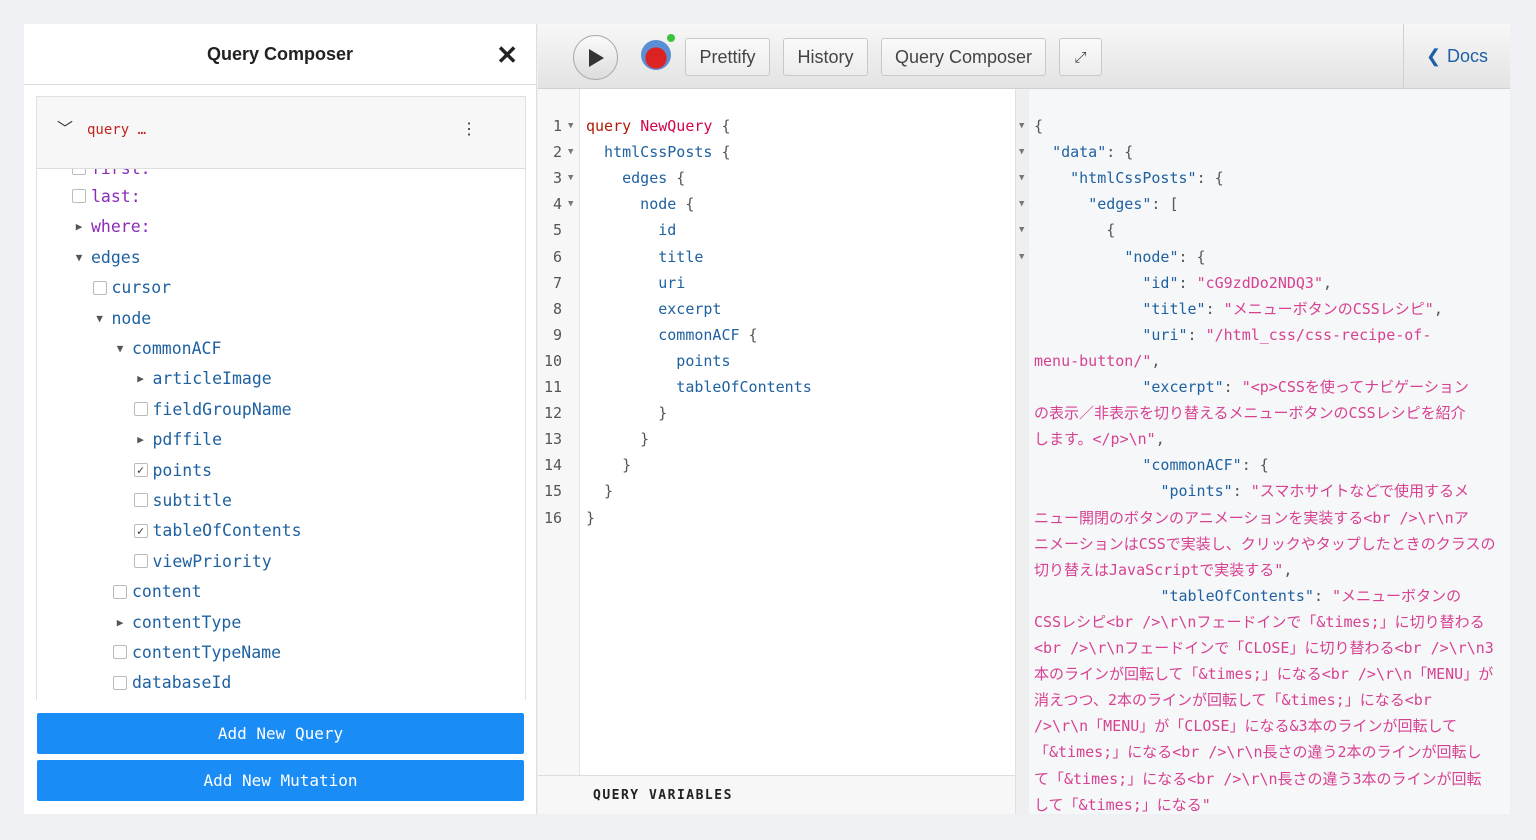 Image resolution: width=1536 pixels, height=840 pixels. What do you see at coordinates (727, 57) in the screenshot?
I see `prettify-button: Prettify` at bounding box center [727, 57].